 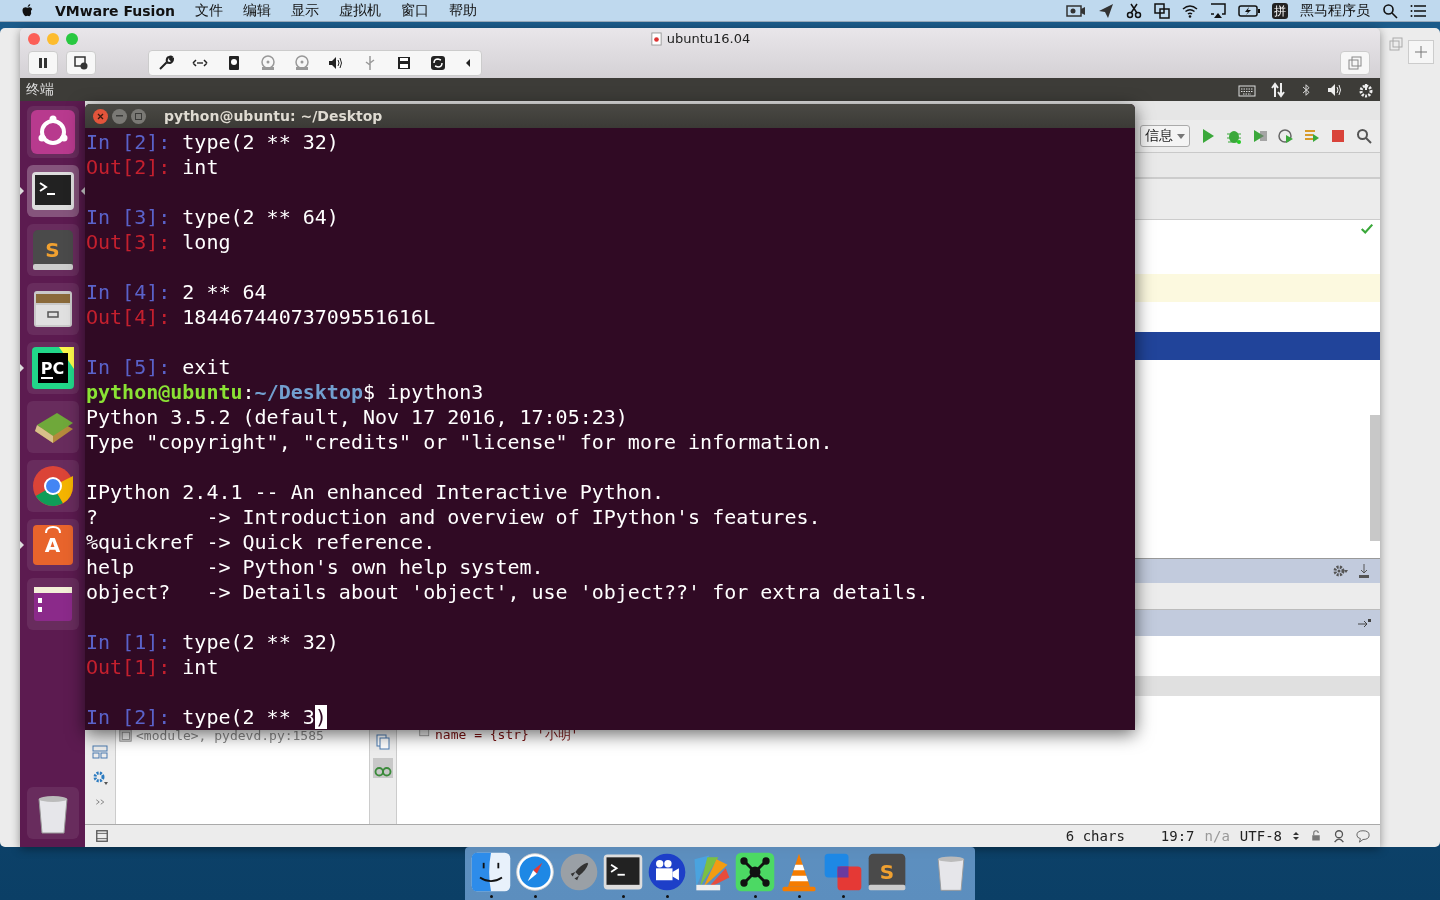 I want to click on scissors-icon, so click(x=1134, y=10).